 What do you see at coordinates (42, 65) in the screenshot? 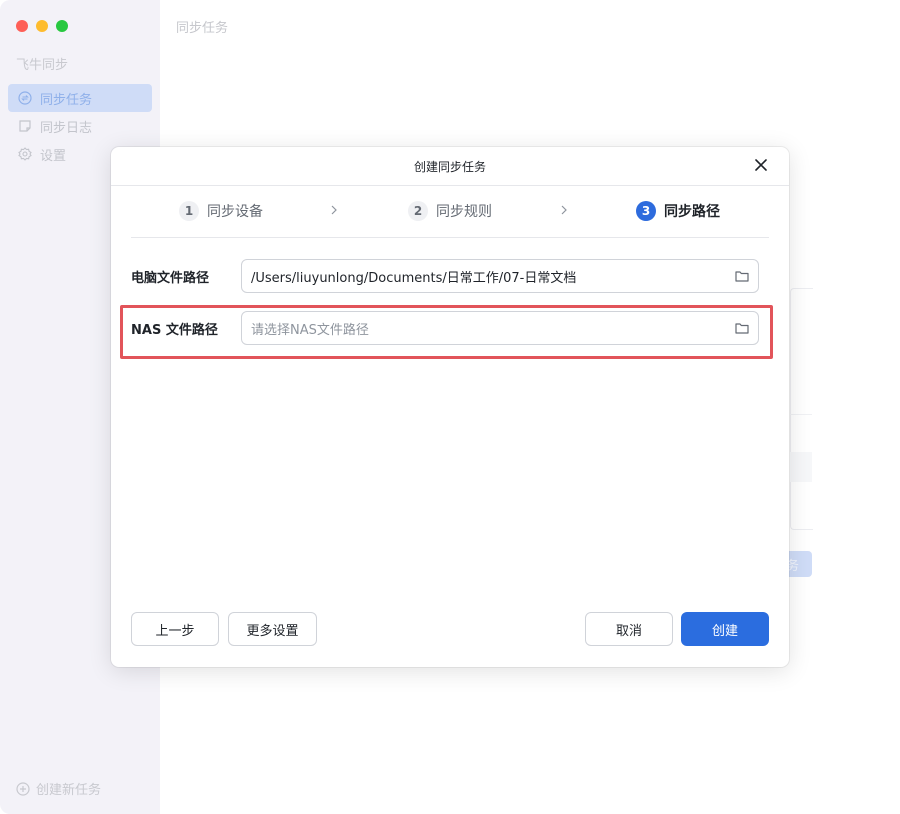
I see `app-title: 飞牛同步` at bounding box center [42, 65].